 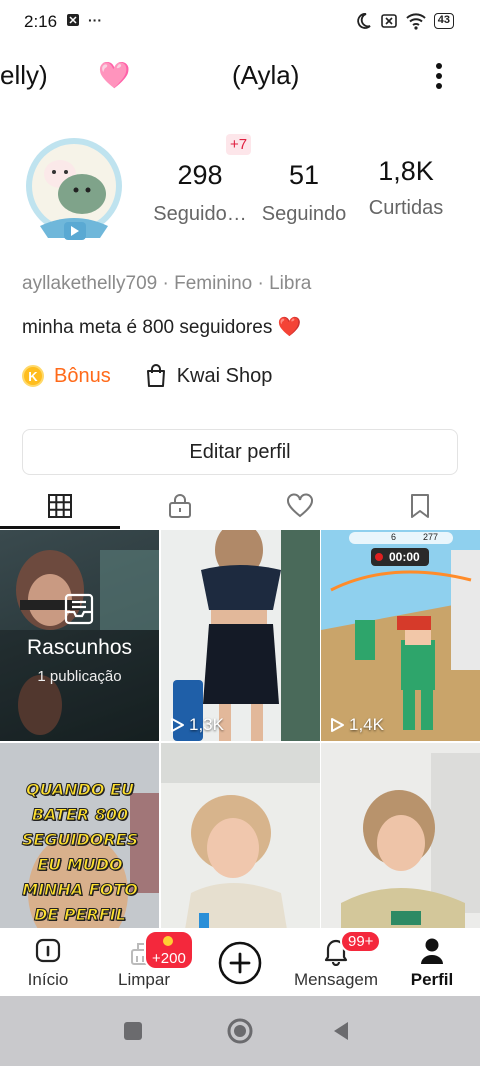 I want to click on system-navigation-bar, so click(x=240, y=1031).